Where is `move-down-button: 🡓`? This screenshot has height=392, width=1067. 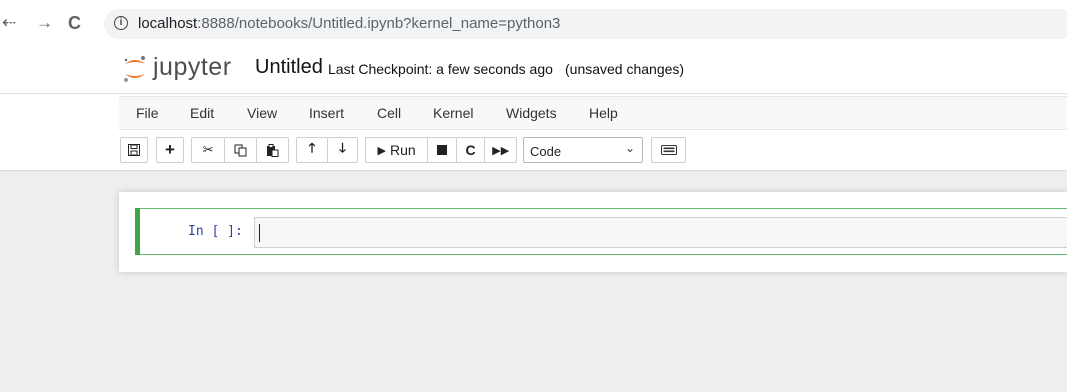
move-down-button: 🡓 is located at coordinates (341, 150).